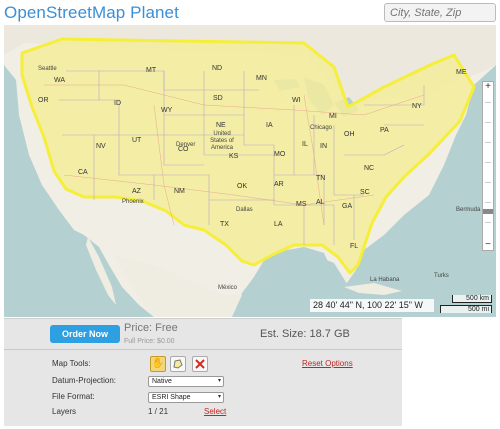 This screenshot has width=500, height=429. I want to click on label-ms: MS, so click(301, 204).